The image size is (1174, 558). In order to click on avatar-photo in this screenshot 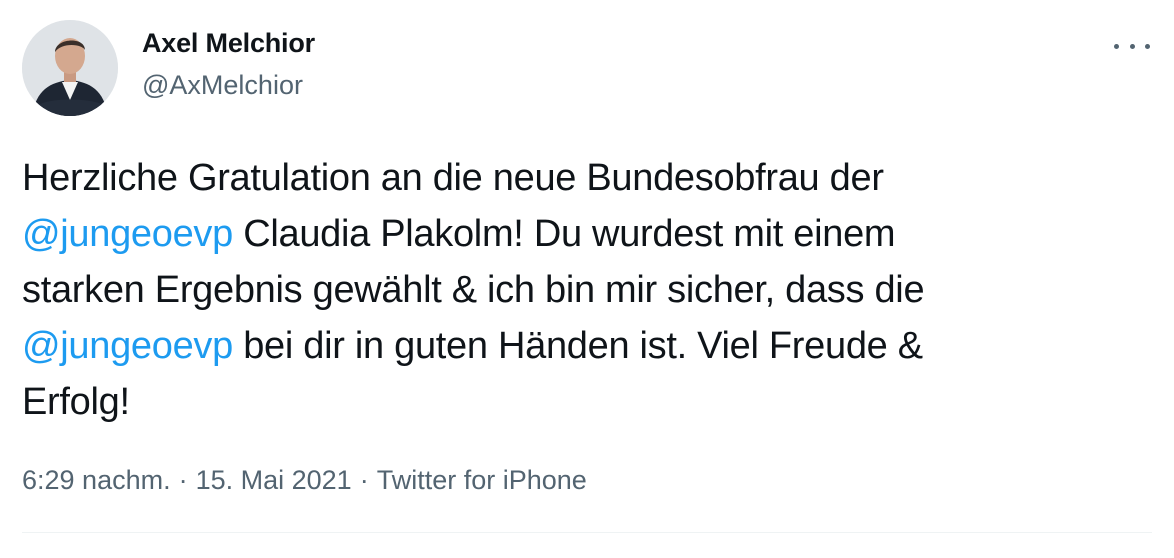, I will do `click(70, 68)`.